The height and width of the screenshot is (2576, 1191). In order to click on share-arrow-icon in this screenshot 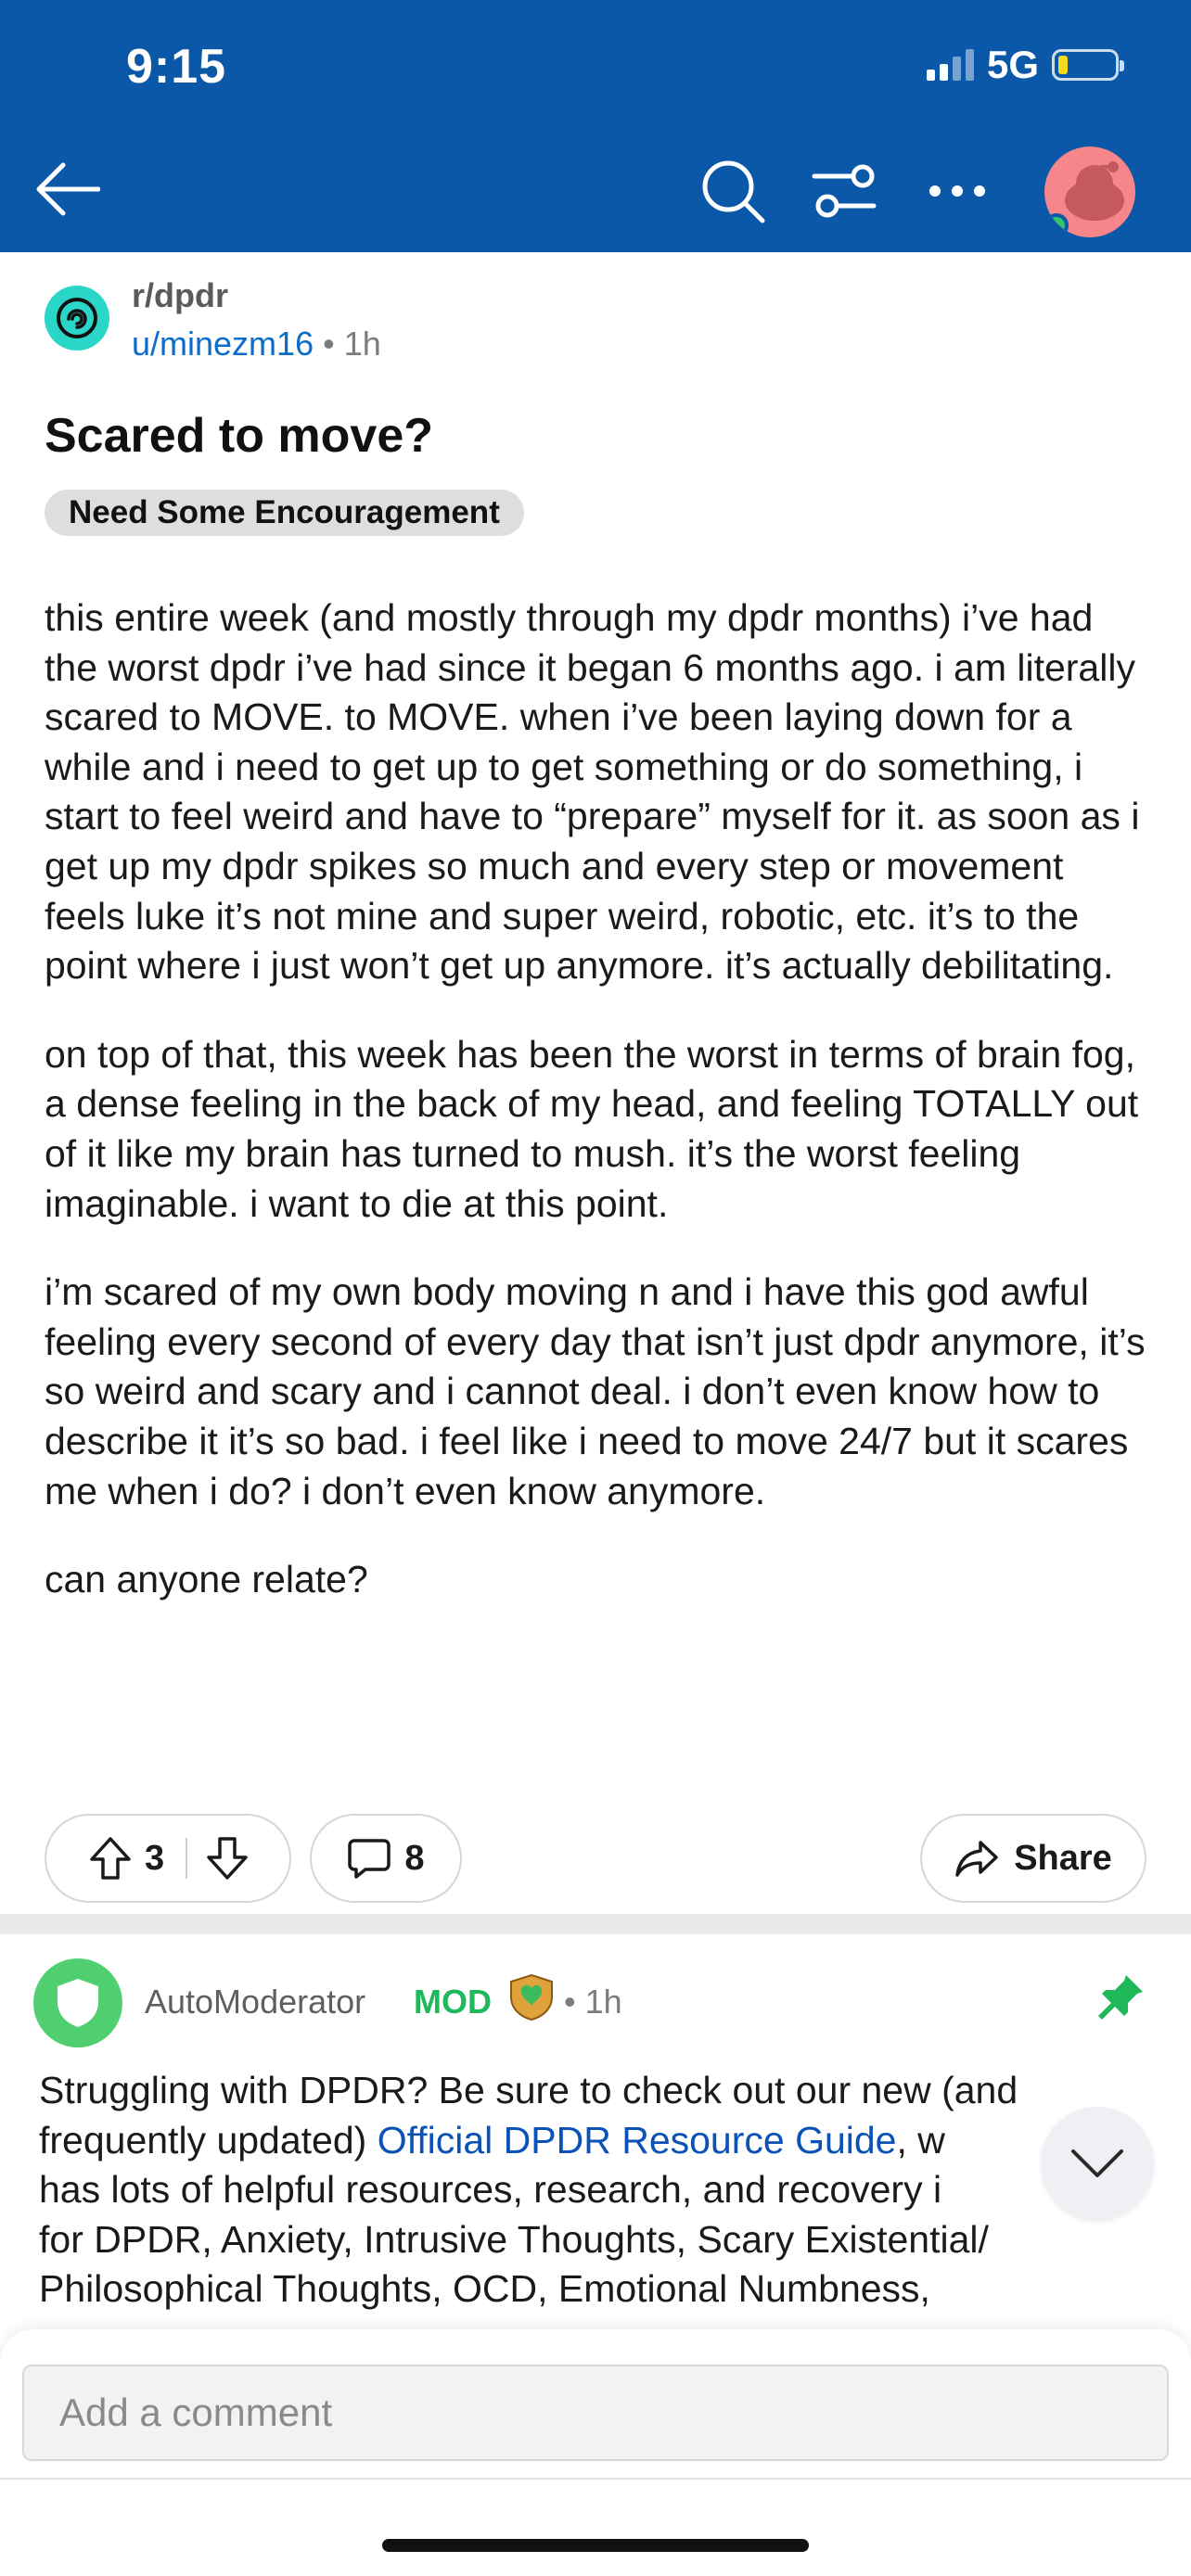, I will do `click(977, 1859)`.